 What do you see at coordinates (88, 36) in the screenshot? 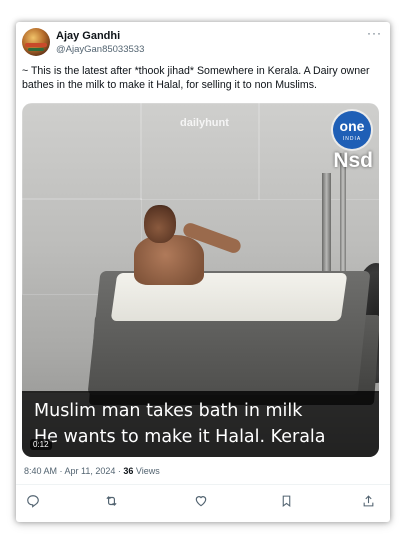
I see `author-name: Ajay Gandhi` at bounding box center [88, 36].